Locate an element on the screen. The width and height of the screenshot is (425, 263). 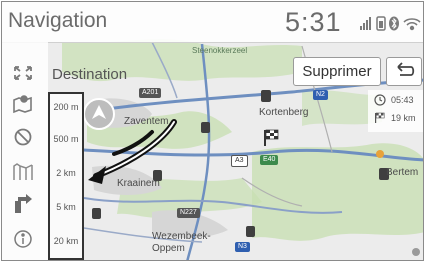
road-badge-n227: N227 is located at coordinates (188, 213).